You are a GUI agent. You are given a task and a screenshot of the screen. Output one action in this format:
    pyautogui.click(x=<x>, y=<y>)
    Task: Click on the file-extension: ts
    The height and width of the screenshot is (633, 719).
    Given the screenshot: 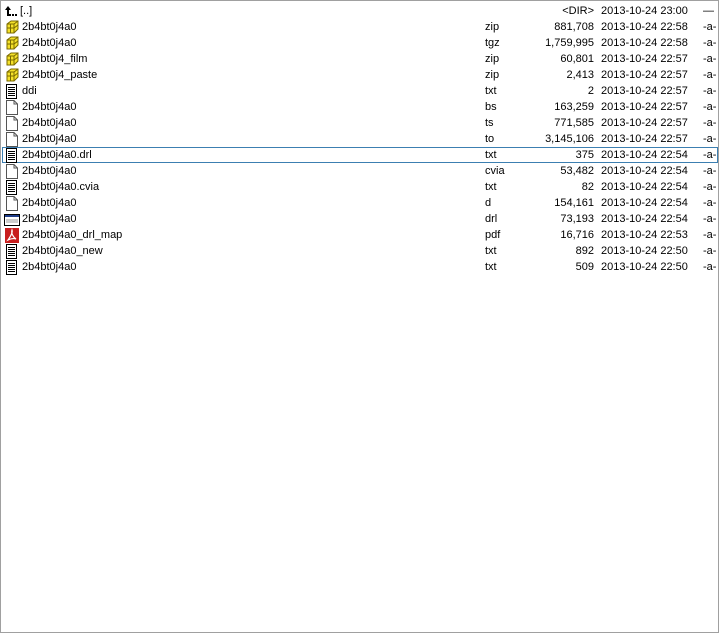 What is the action you would take?
    pyautogui.click(x=489, y=123)
    